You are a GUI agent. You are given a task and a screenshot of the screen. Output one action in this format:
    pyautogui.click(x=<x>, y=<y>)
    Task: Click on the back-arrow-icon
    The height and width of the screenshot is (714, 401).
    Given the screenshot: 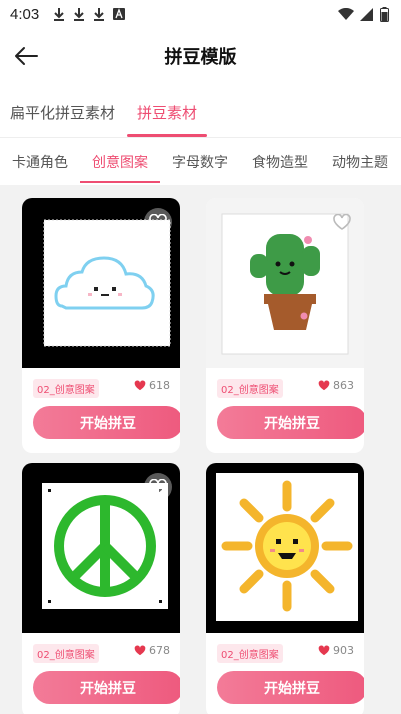 What is the action you would take?
    pyautogui.click(x=26, y=56)
    